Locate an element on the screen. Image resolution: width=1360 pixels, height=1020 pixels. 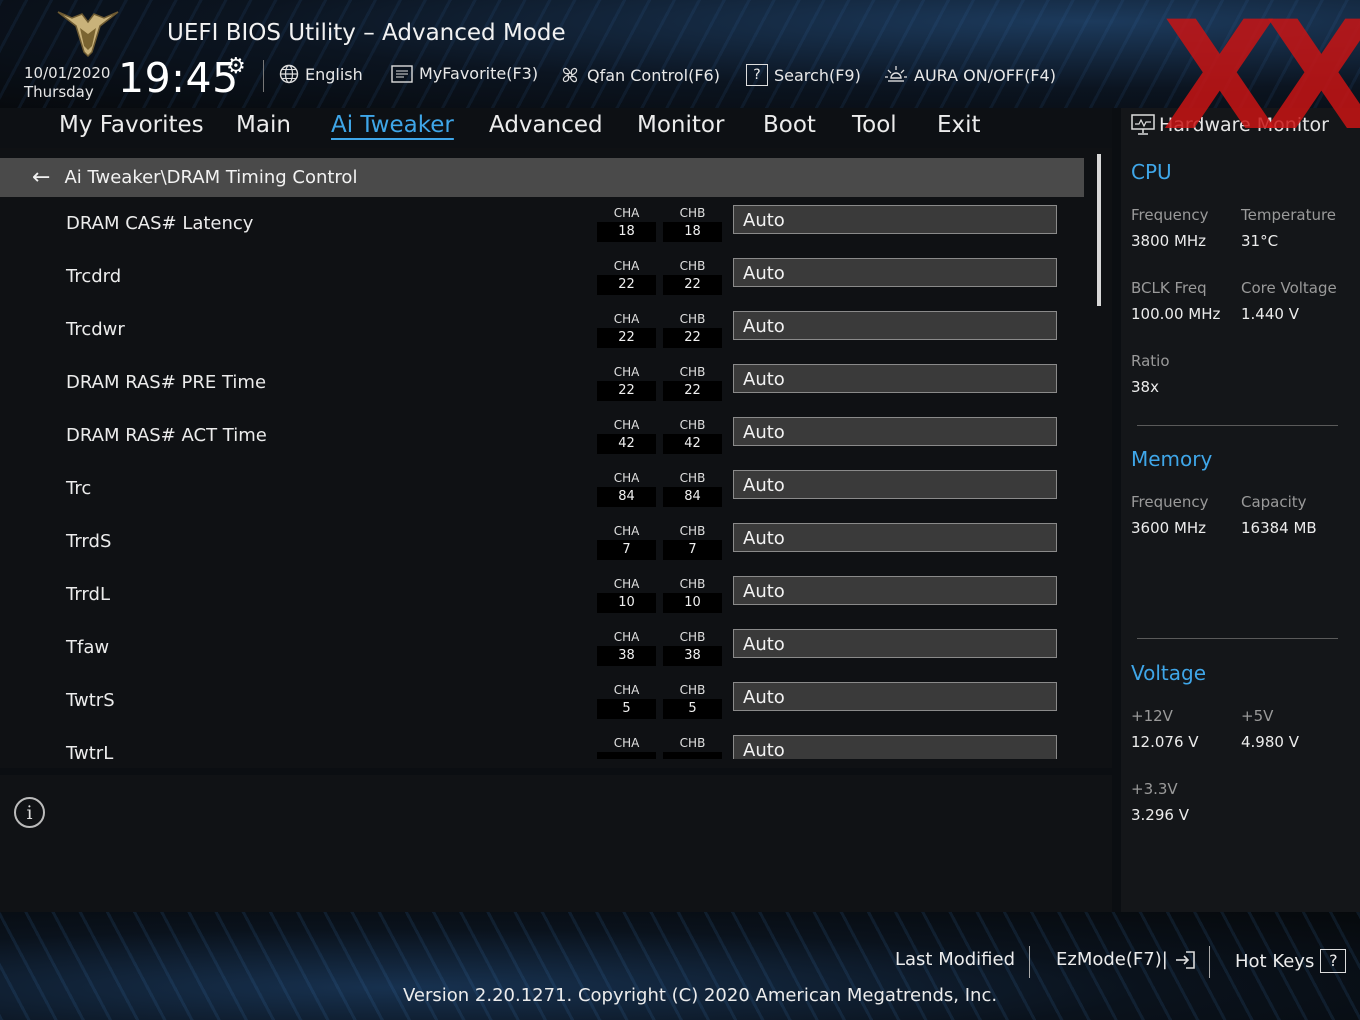
cha-value: 38 is located at coordinates (626, 656).